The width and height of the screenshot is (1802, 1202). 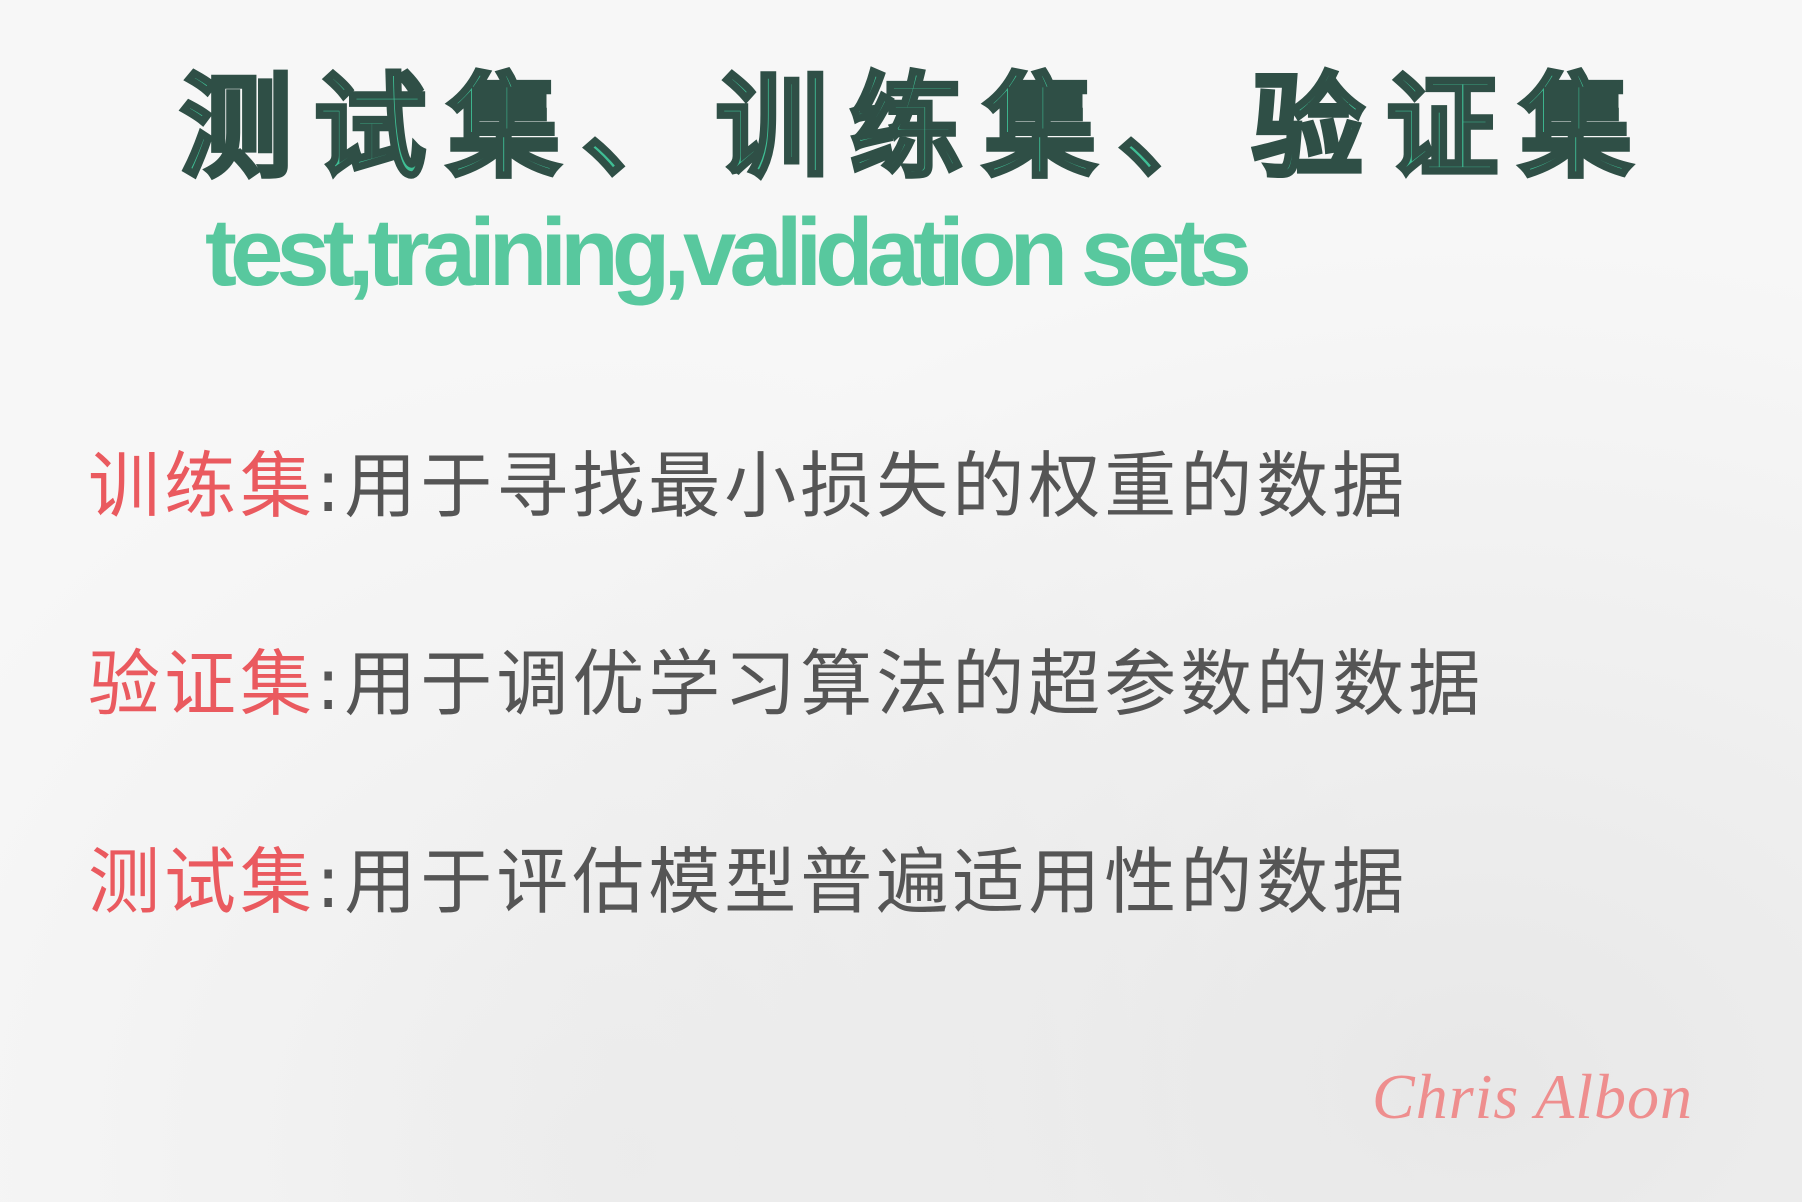 I want to click on definition-validation-set: 验证集:用于调优学习算法的超参数的数据, so click(x=786, y=684).